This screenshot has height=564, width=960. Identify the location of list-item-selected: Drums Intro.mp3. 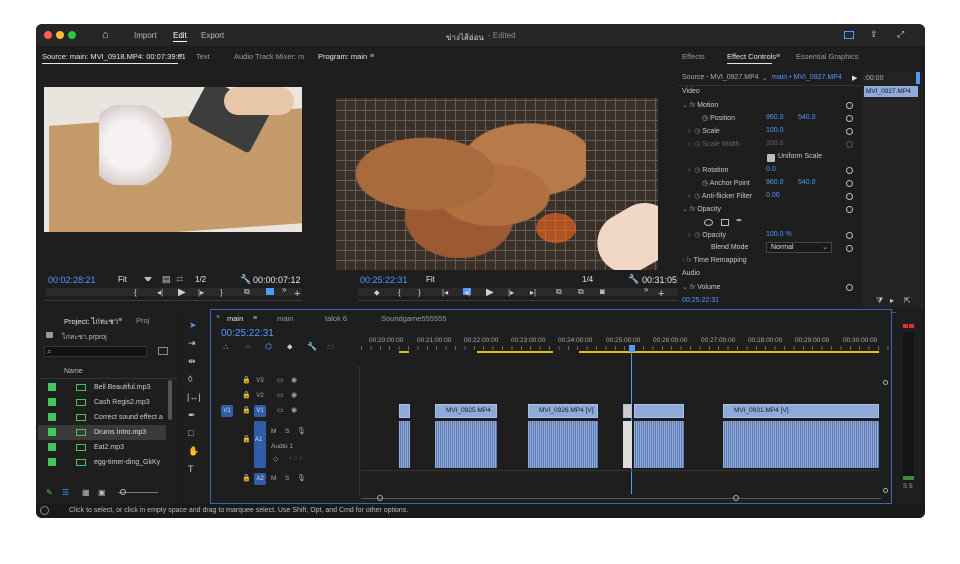
(102, 432).